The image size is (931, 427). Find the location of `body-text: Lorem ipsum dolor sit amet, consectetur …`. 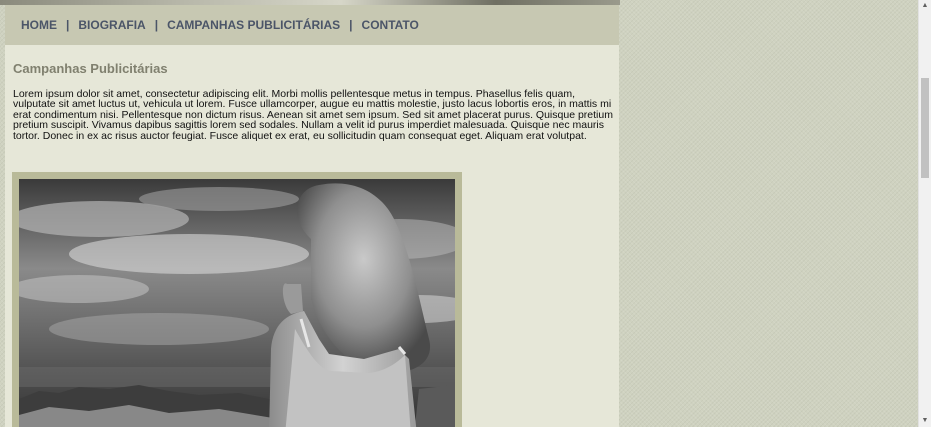

body-text: Lorem ipsum dolor sit amet, consectetur … is located at coordinates (313, 115).